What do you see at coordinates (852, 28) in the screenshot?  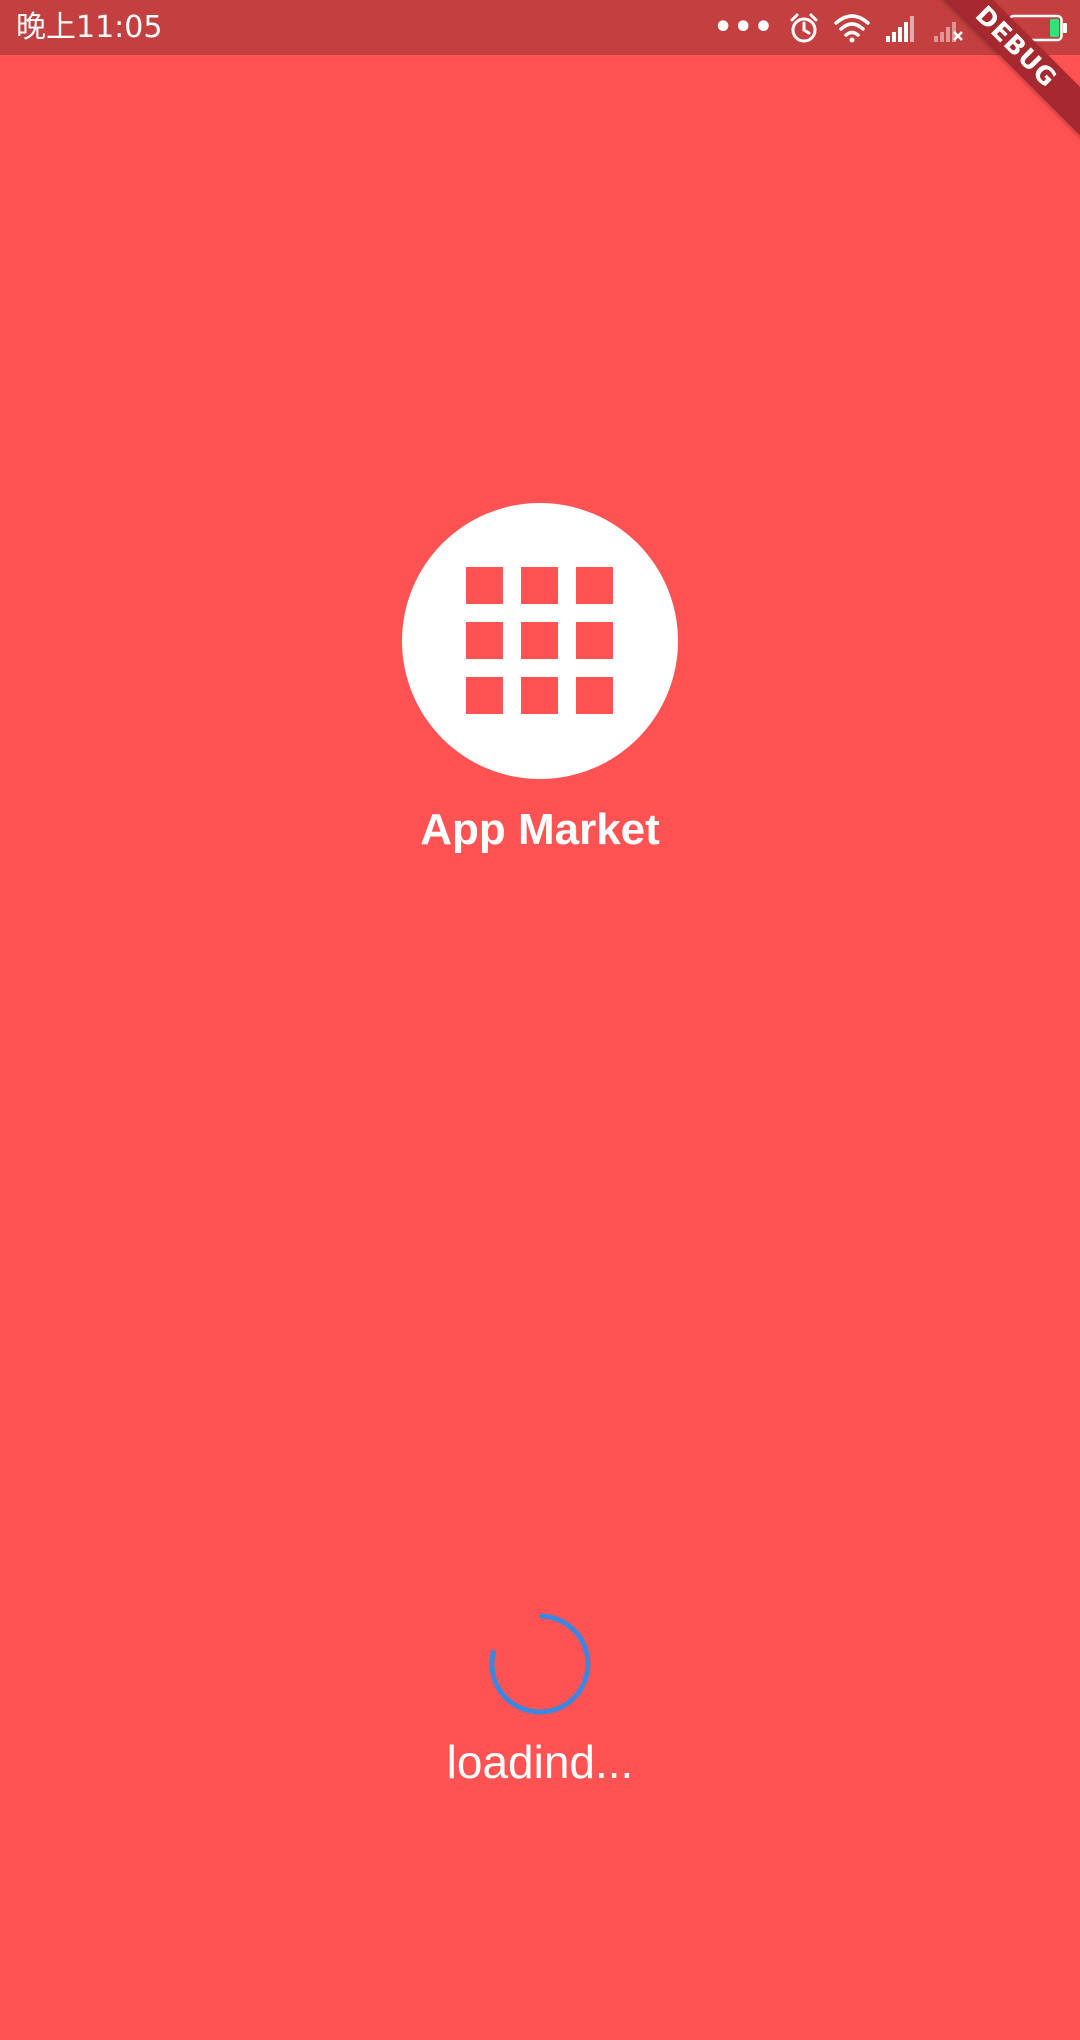 I see `wifi-icon` at bounding box center [852, 28].